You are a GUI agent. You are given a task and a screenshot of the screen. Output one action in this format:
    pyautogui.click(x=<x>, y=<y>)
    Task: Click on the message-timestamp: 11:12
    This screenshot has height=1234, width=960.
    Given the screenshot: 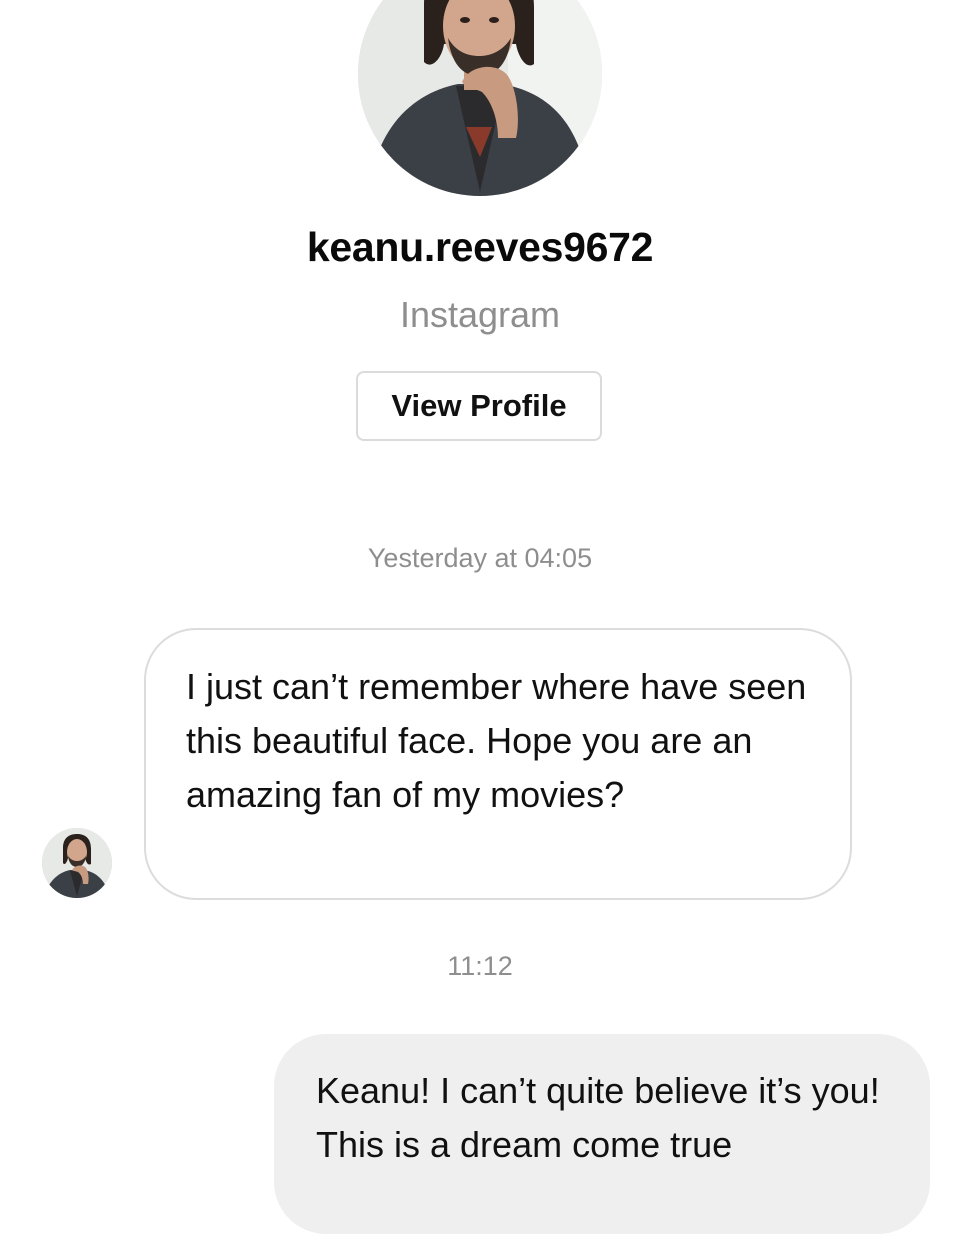 What is the action you would take?
    pyautogui.click(x=480, y=966)
    